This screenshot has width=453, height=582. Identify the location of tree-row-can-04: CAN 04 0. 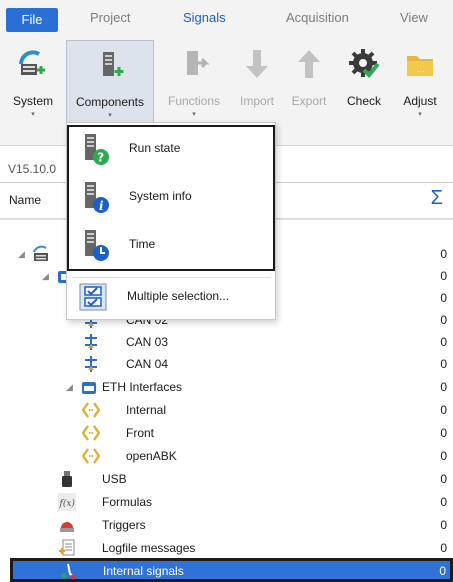
(226, 364).